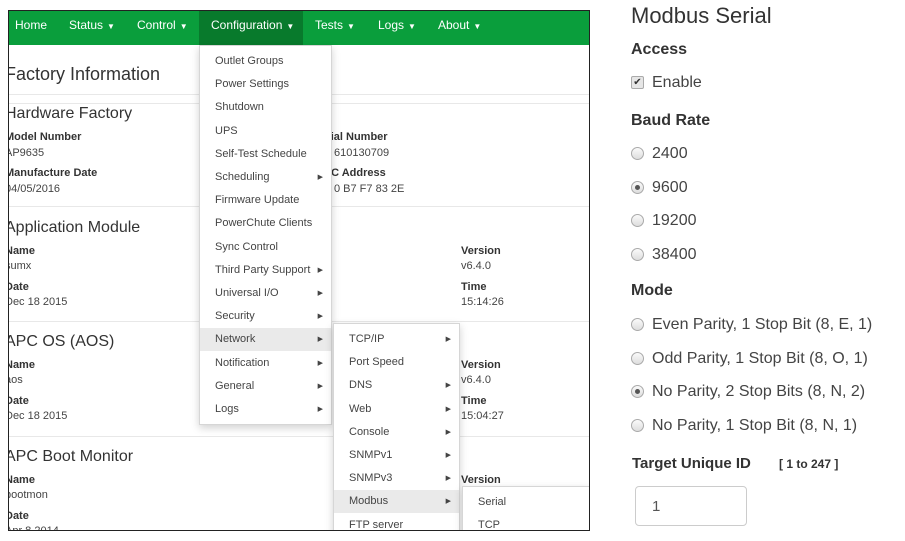  Describe the element at coordinates (762, 324) in the screenshot. I see `mode-option-label: Even Parity, 1 Stop Bit (8, E, 1)` at that location.